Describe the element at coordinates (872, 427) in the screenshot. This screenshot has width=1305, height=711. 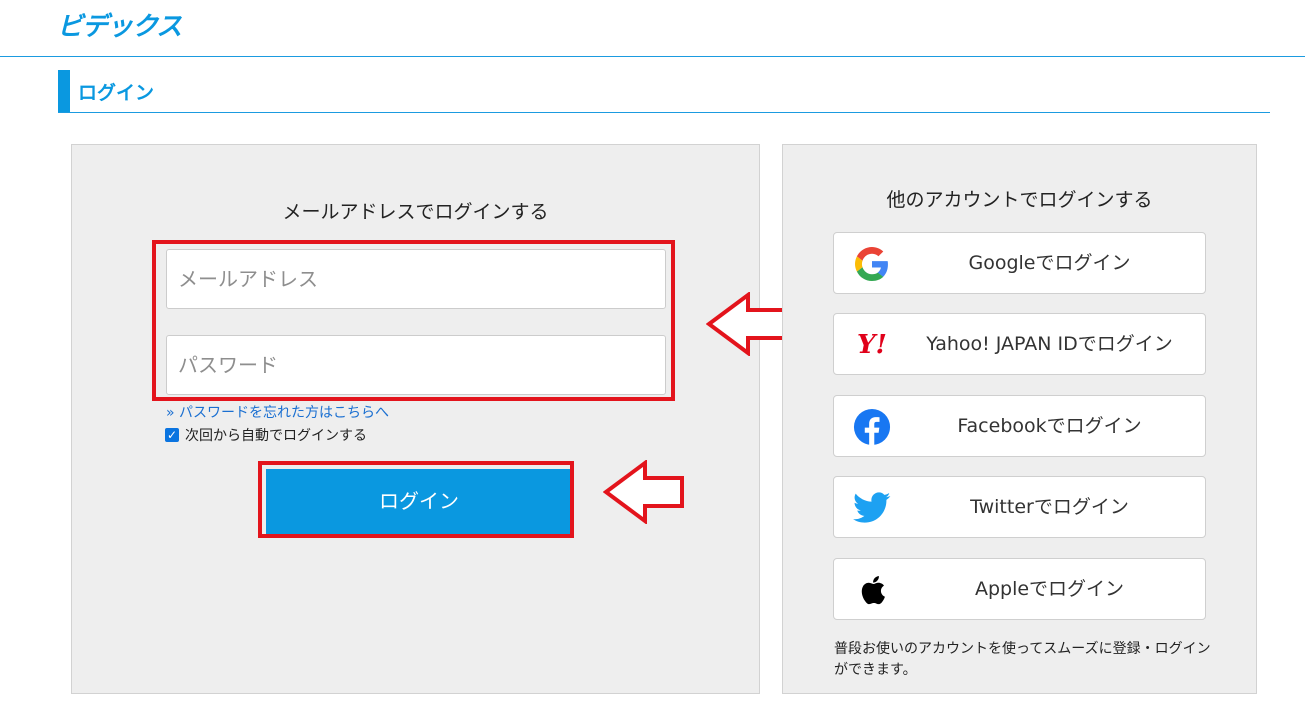
I see `facebook-icon` at that location.